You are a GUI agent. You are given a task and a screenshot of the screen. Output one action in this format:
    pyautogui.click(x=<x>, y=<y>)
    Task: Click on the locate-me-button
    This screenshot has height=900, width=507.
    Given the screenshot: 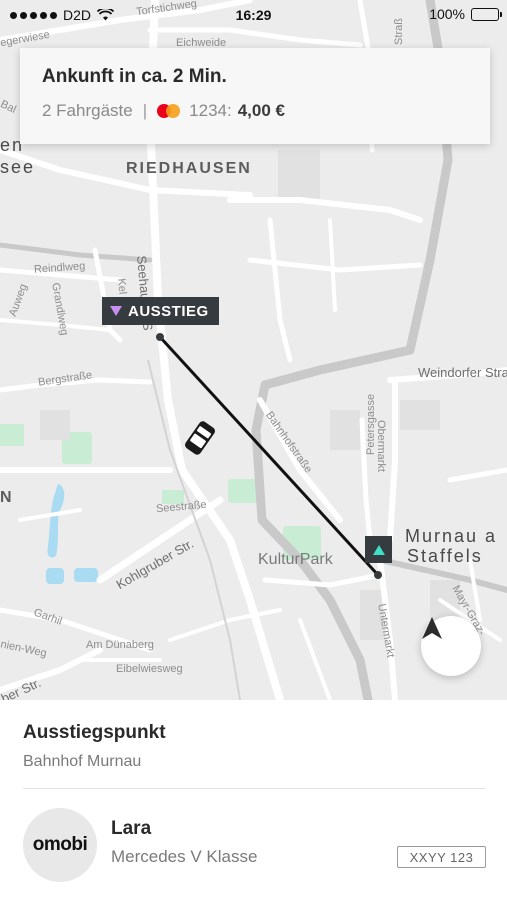 What is the action you would take?
    pyautogui.click(x=451, y=646)
    